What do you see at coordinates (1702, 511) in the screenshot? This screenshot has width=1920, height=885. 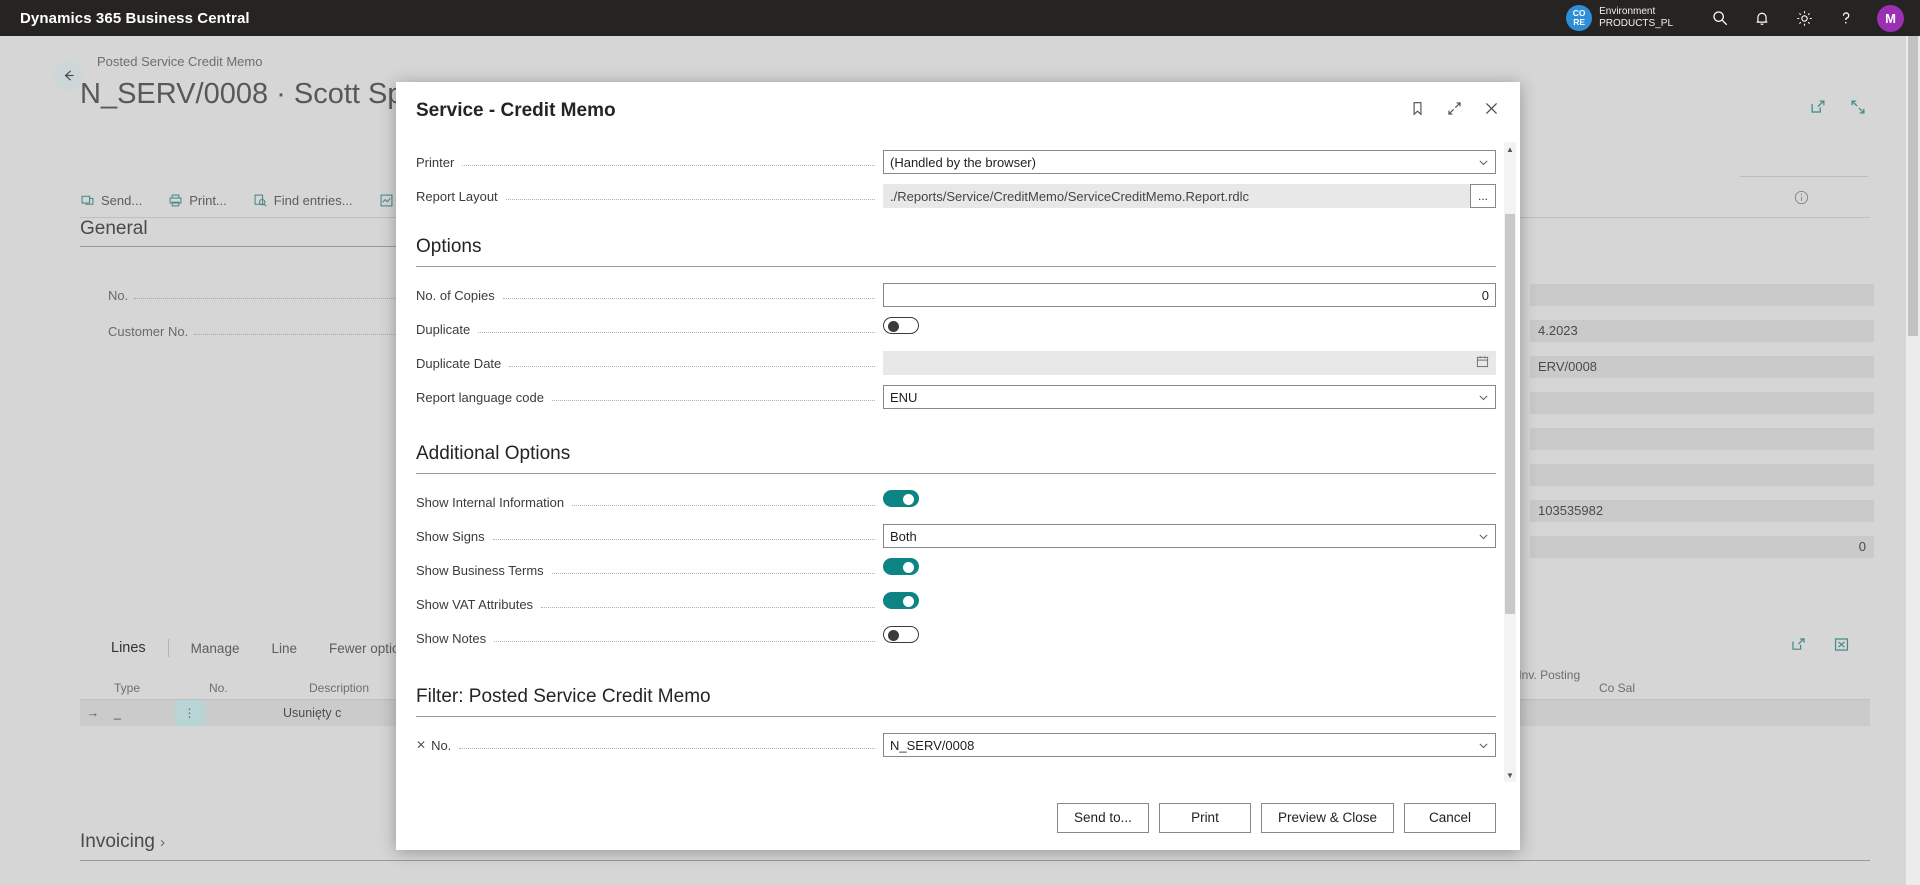 I see `right-field-6: 103535982` at bounding box center [1702, 511].